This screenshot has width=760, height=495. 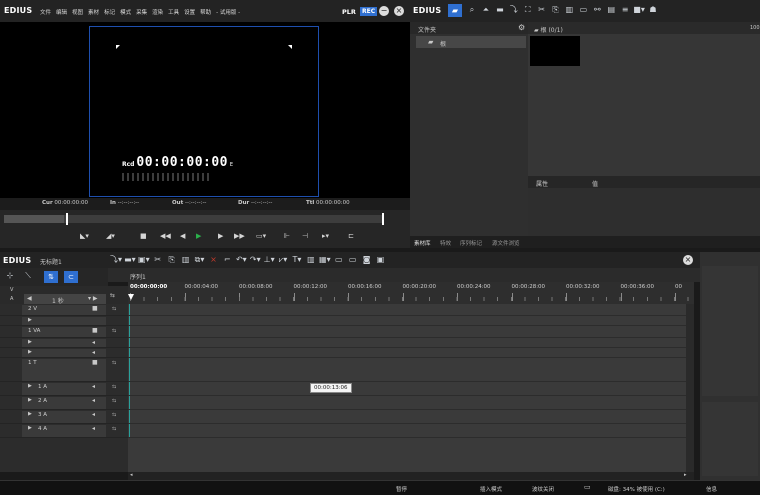 What do you see at coordinates (411, 476) in the screenshot?
I see `timeline-hscroll: ◂ ▸` at bounding box center [411, 476].